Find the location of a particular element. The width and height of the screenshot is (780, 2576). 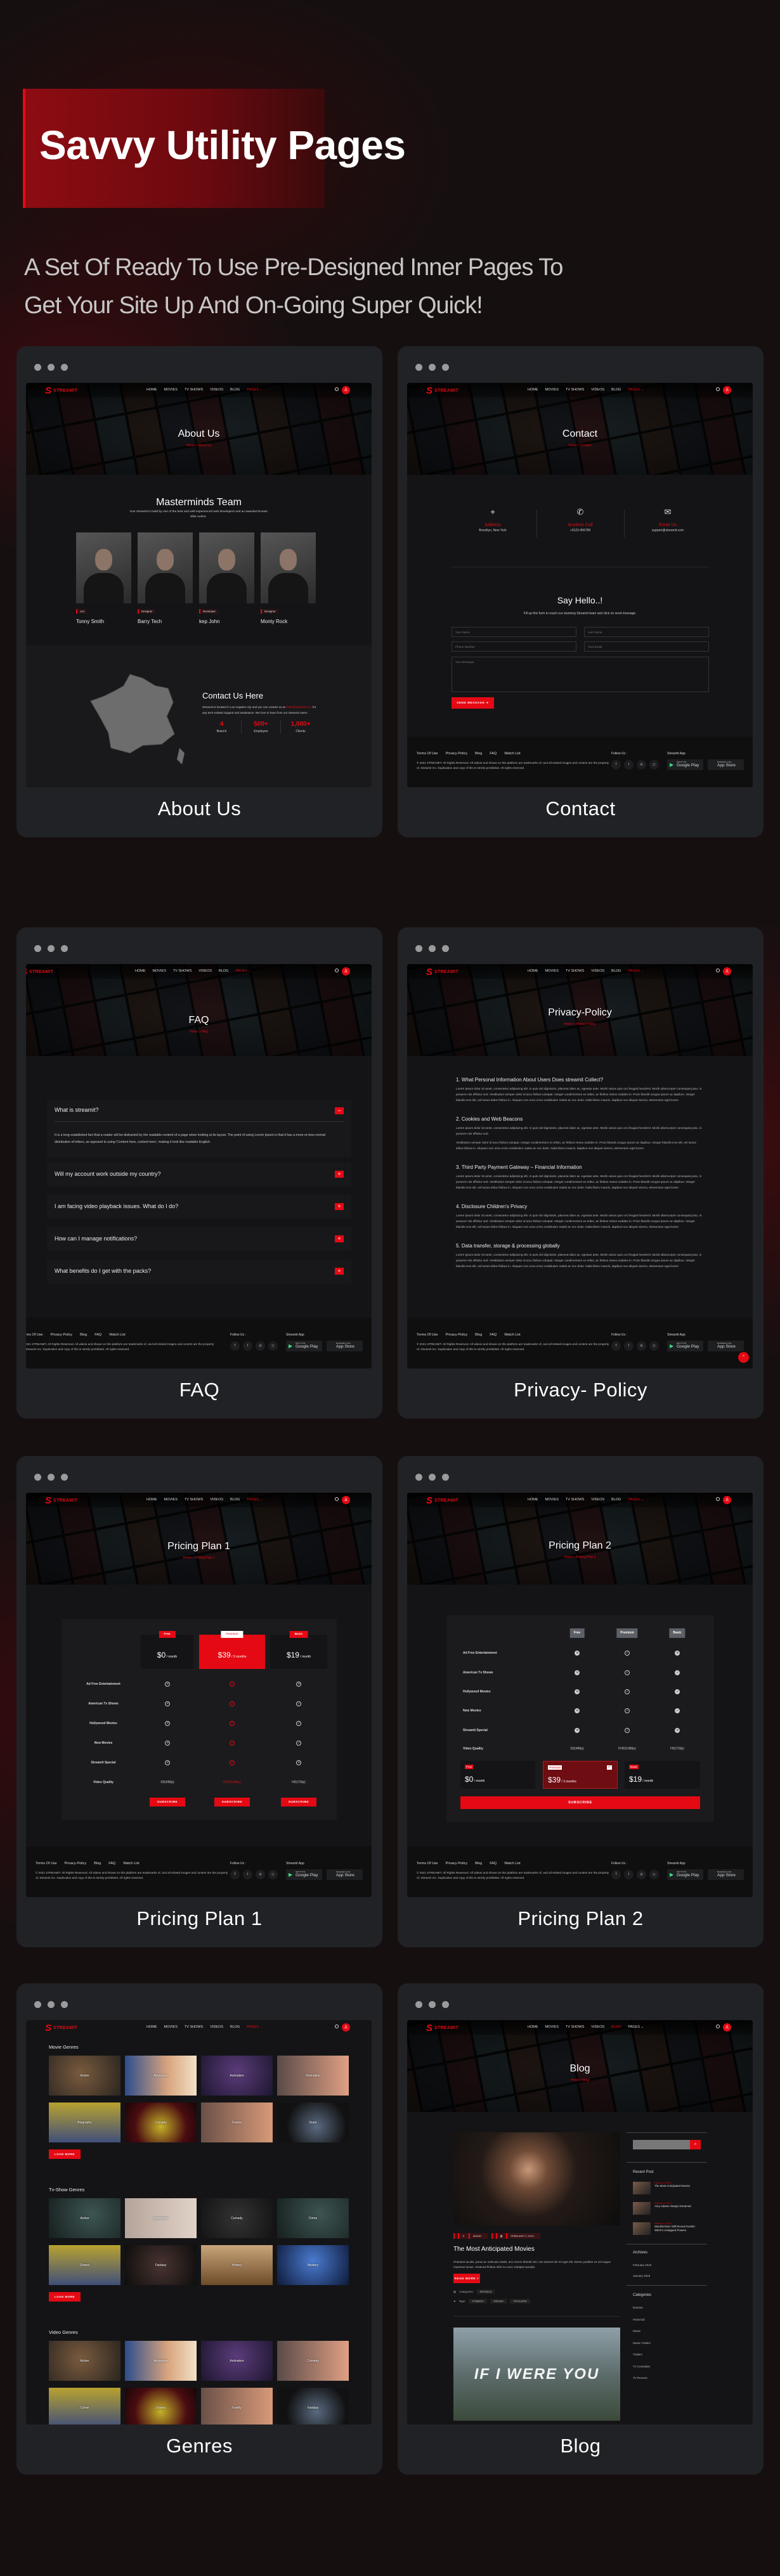

plan-option-free: Free $0 / month is located at coordinates (497, 1775).